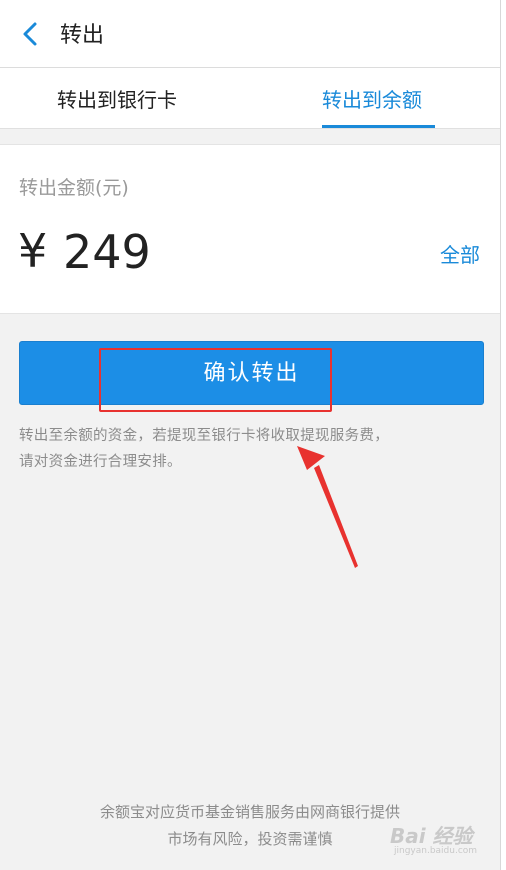 This screenshot has width=506, height=870. Describe the element at coordinates (215, 380) in the screenshot. I see `annotation-highlight-box` at that location.